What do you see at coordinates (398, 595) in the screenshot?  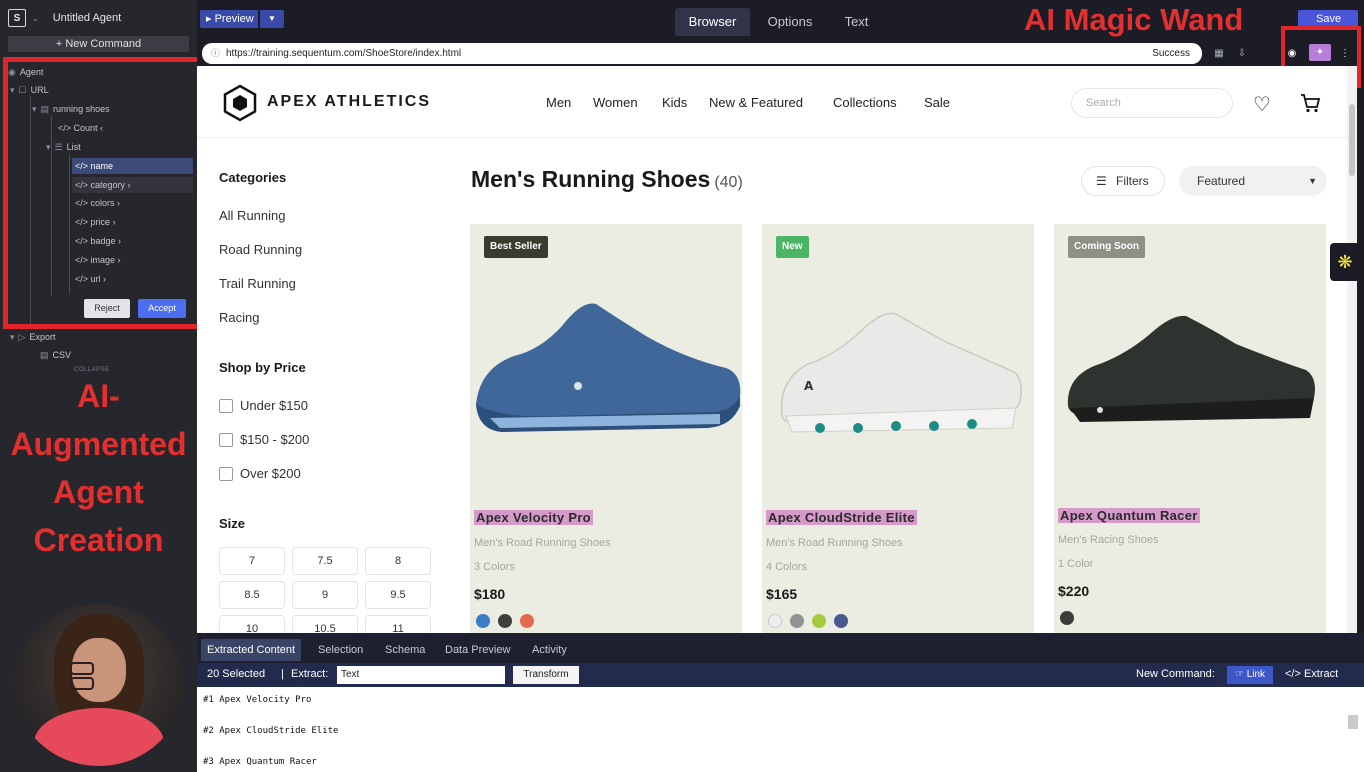 I see `size-option: 9.5` at bounding box center [398, 595].